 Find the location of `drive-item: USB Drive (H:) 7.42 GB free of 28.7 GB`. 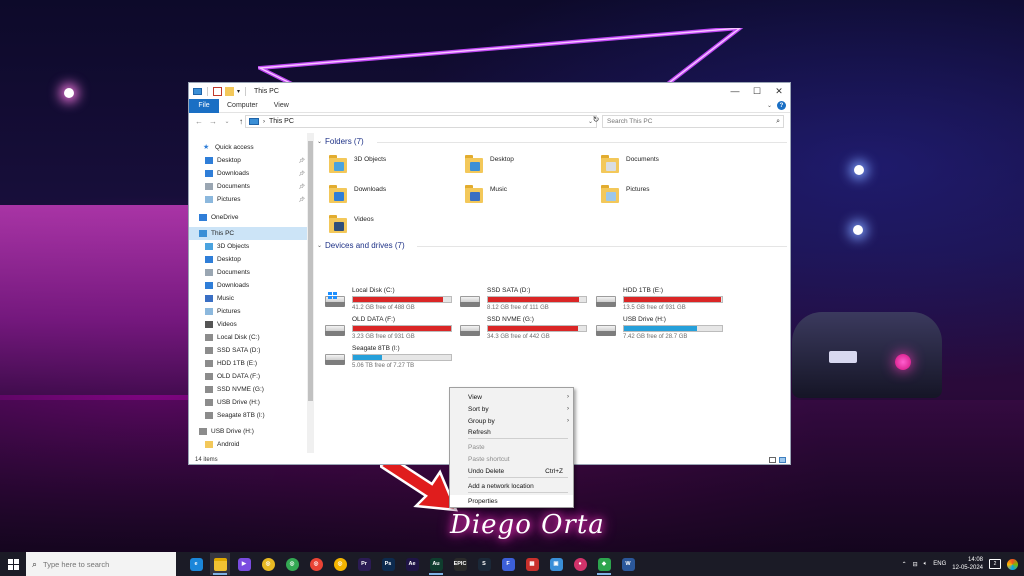

drive-item: USB Drive (H:) 7.42 GB free of 28.7 GB is located at coordinates (666, 330).